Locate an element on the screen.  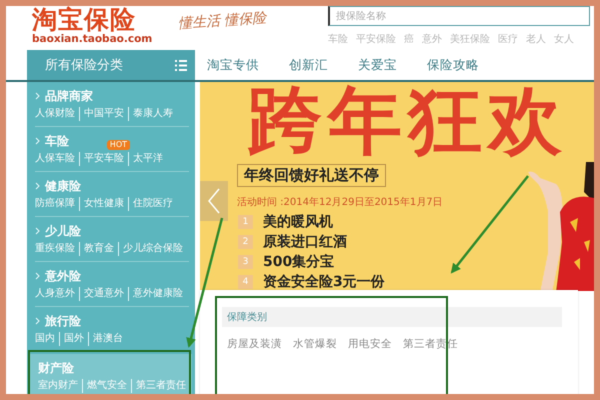
hot-search-link: 老人 is located at coordinates (536, 39).